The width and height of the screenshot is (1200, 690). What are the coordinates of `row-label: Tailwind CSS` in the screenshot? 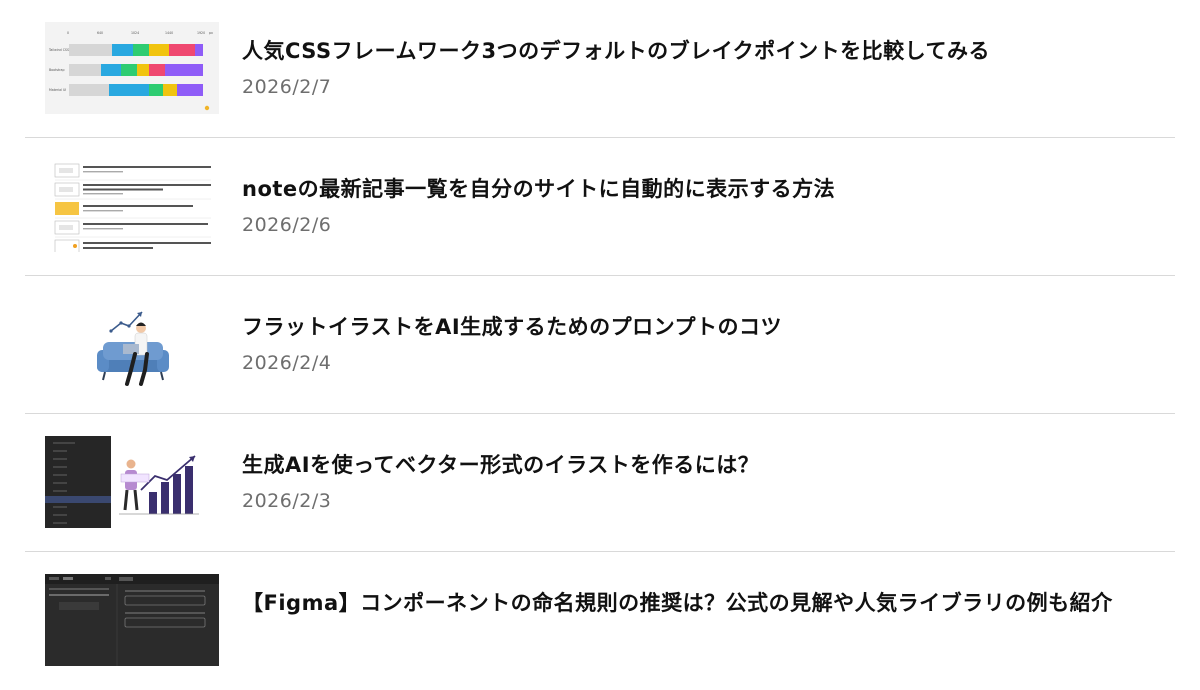 It's located at (58, 50).